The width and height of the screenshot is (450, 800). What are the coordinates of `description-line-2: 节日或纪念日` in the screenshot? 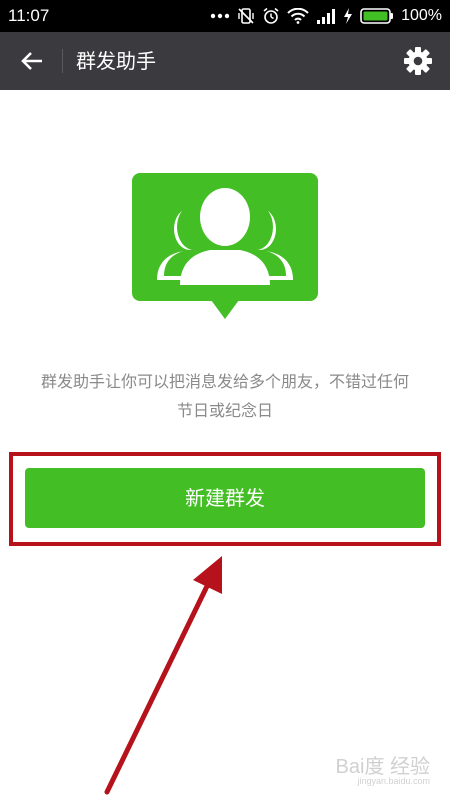 It's located at (224, 410).